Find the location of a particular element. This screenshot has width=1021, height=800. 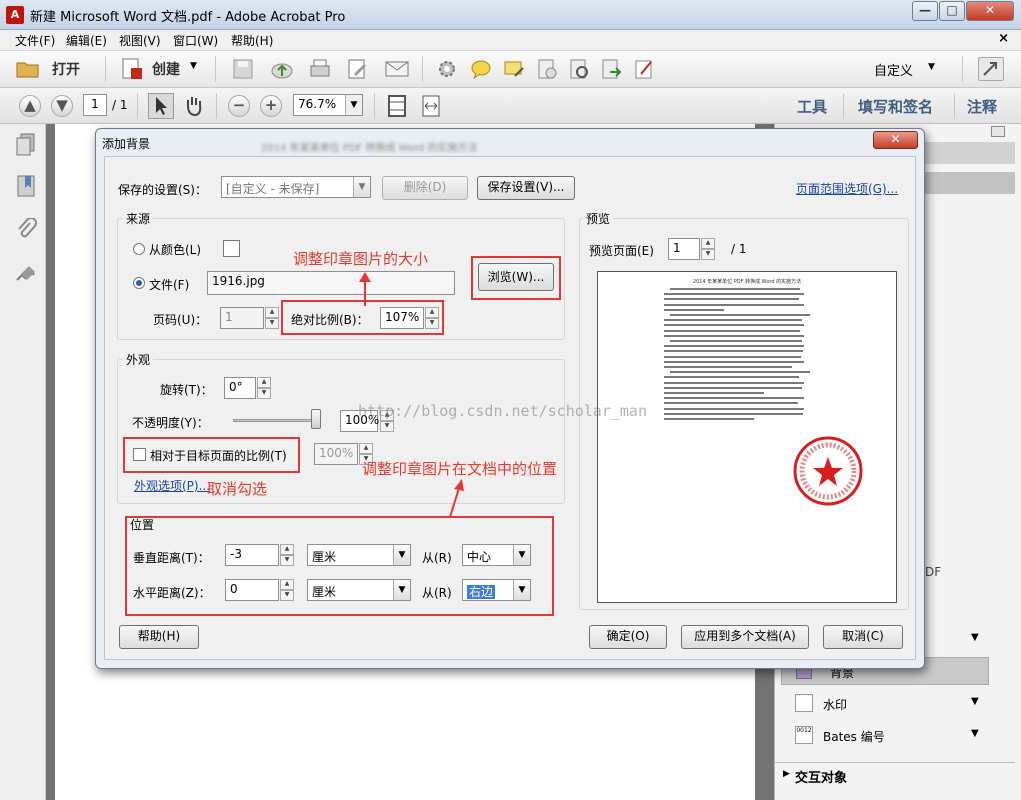

preview-text-line is located at coordinates (740, 372).